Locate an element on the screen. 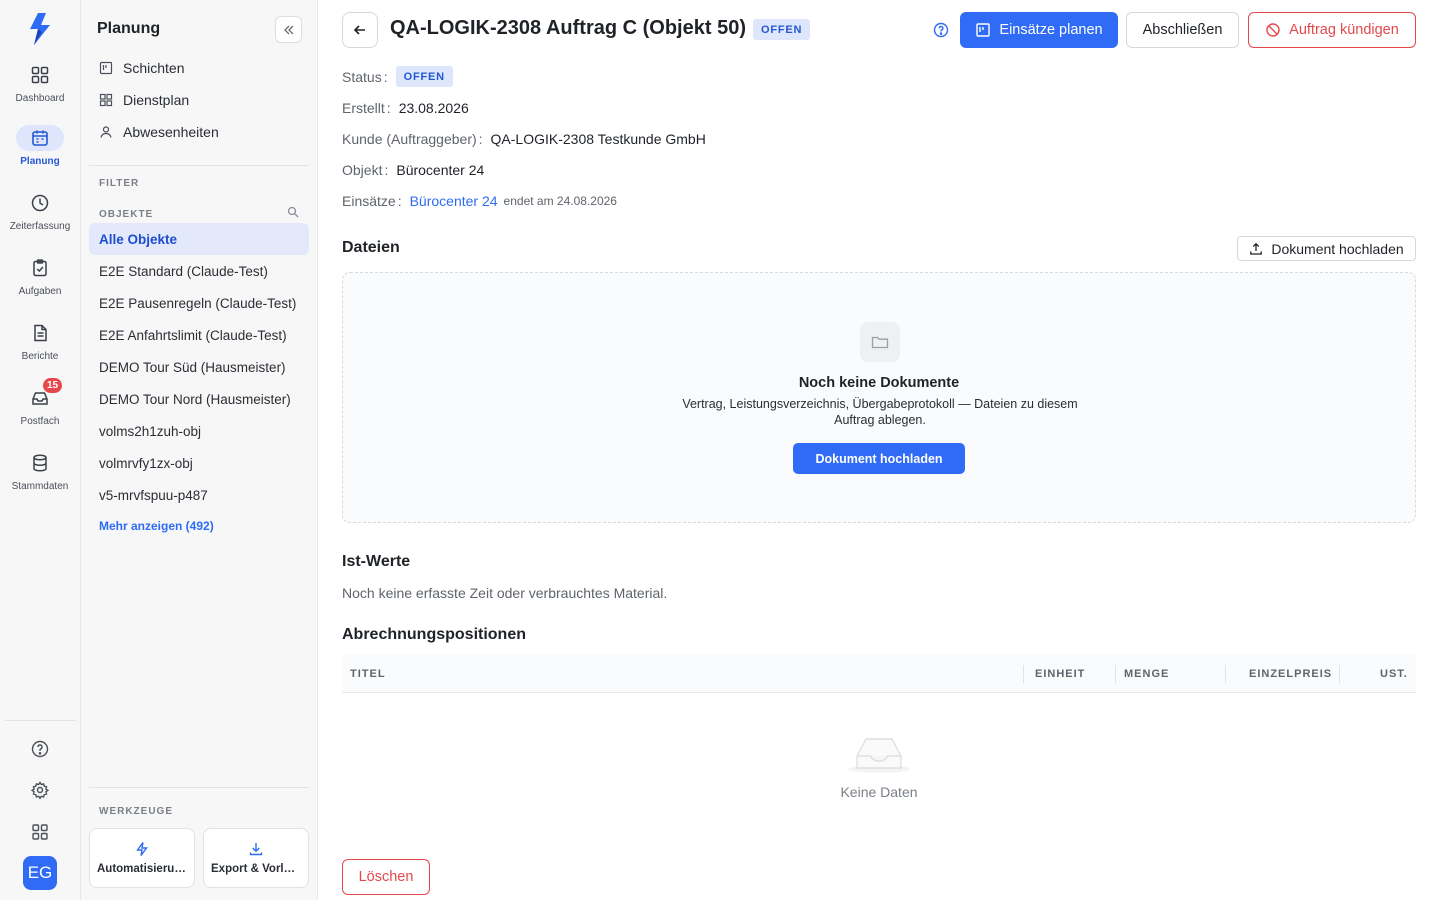  page-title: QA-LOGIK-2308 Auftrag C (Objekt 50) is located at coordinates (568, 28).